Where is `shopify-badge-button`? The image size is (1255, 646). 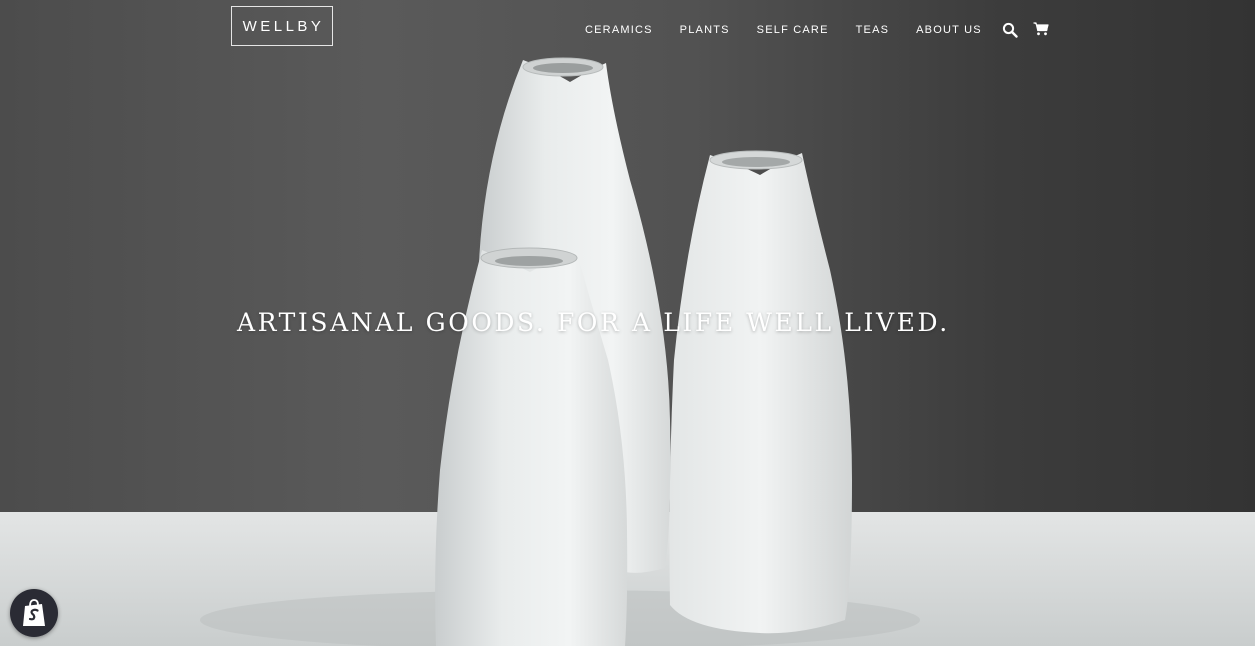
shopify-badge-button is located at coordinates (34, 613).